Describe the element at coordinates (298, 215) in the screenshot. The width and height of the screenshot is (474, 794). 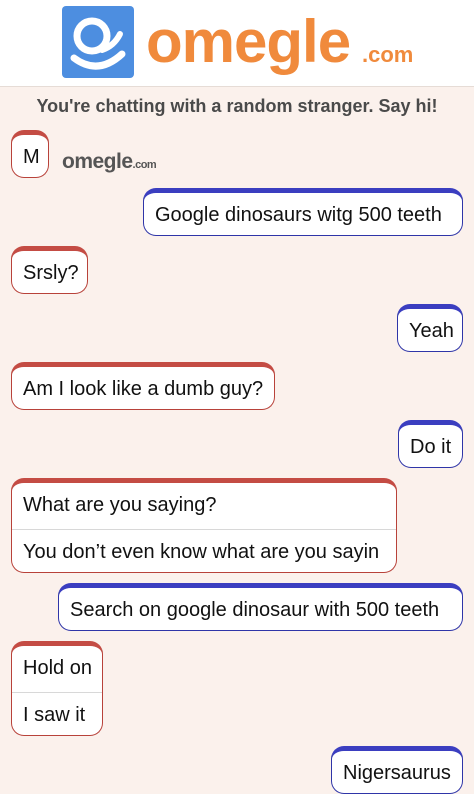
I see `message-text: Google dinosaurs witg 500 teeth` at that location.